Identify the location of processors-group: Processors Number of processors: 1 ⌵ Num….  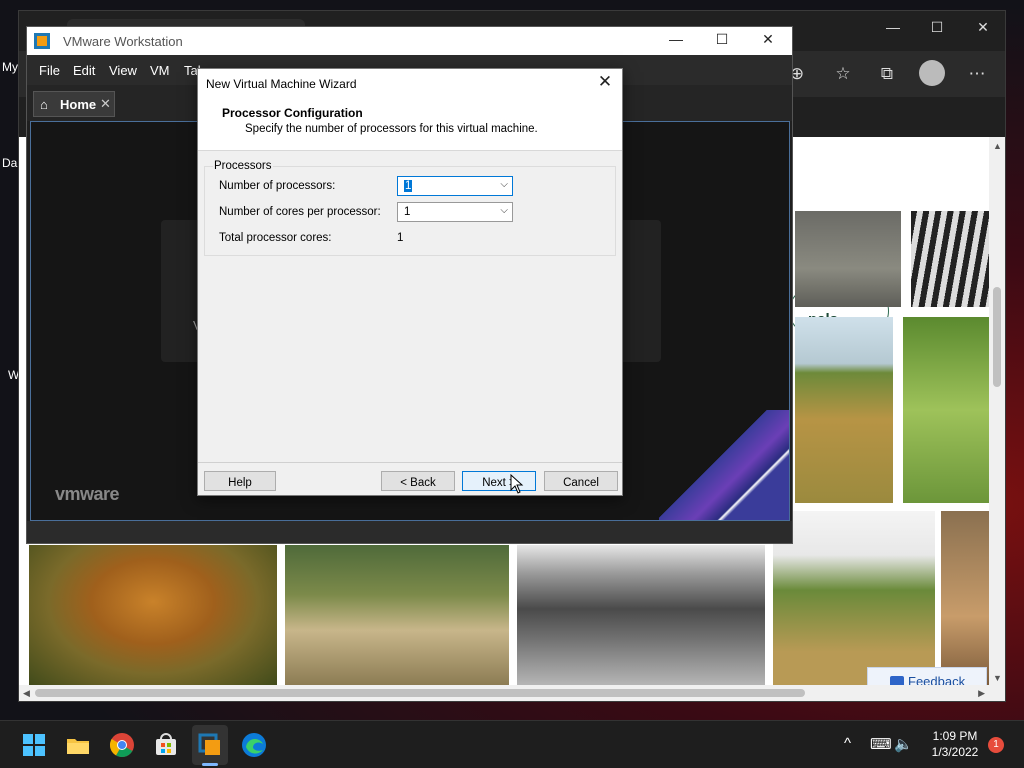
(410, 208).